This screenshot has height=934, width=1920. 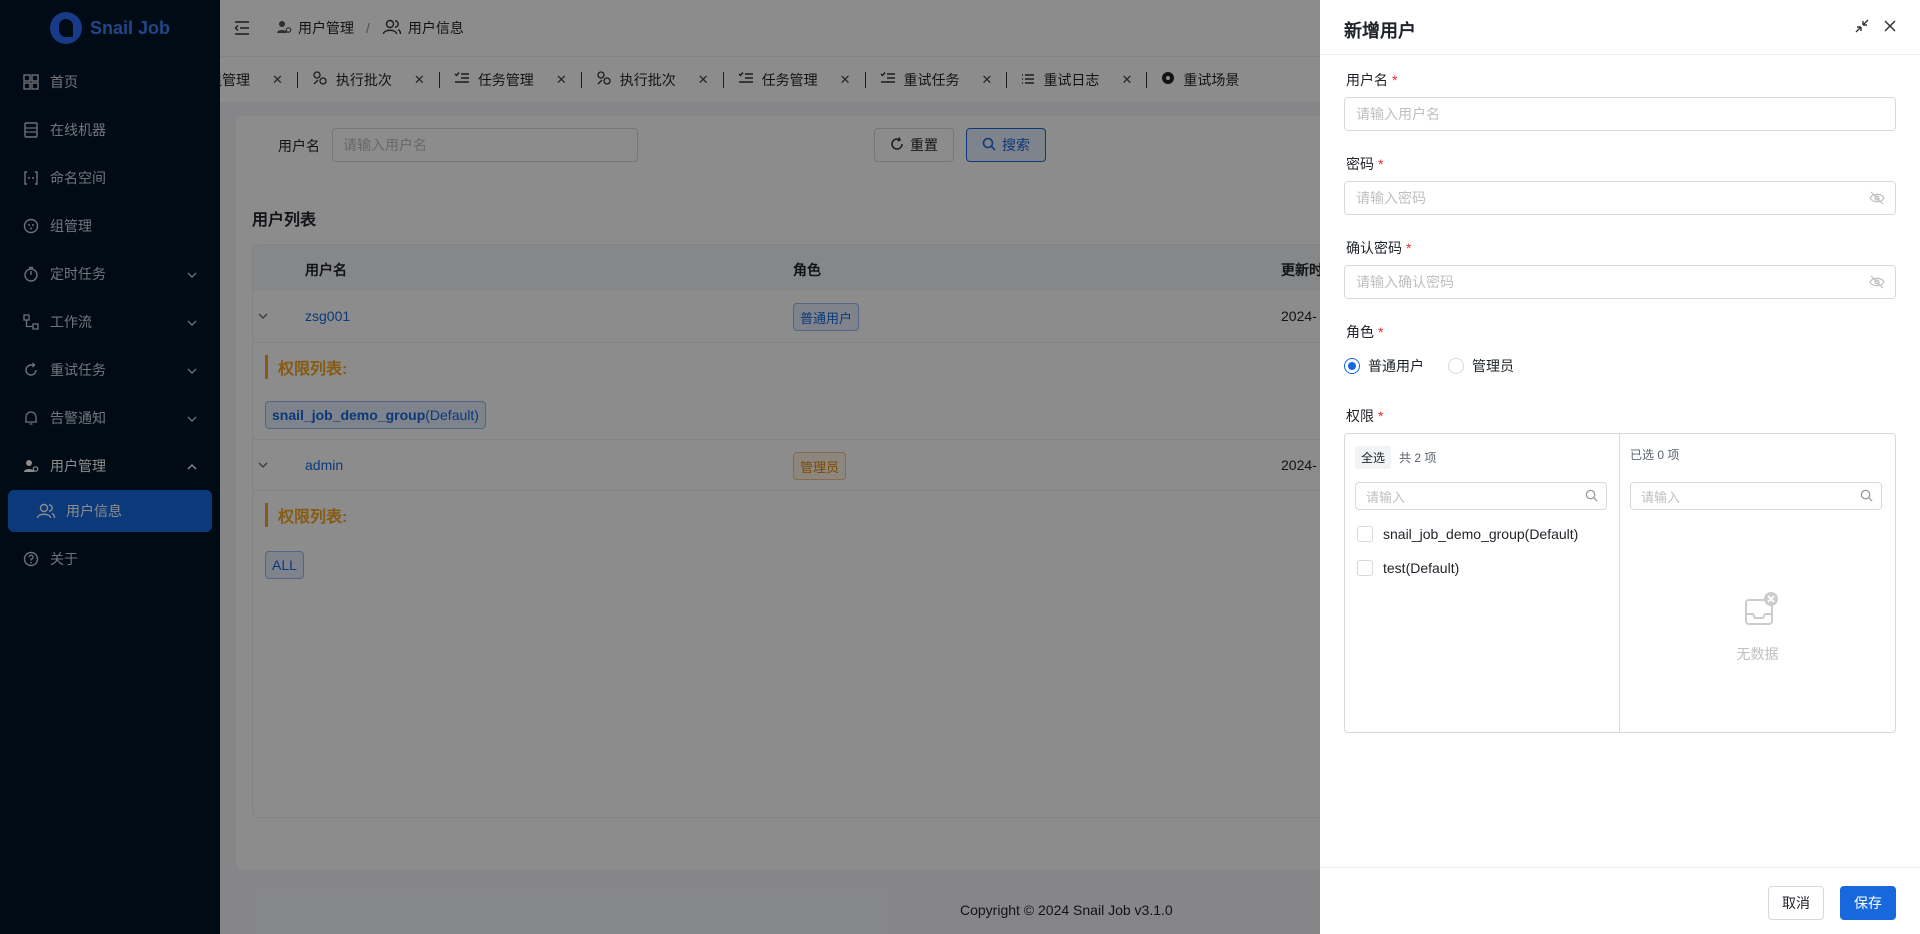 I want to click on collapse-icon, so click(x=1862, y=27).